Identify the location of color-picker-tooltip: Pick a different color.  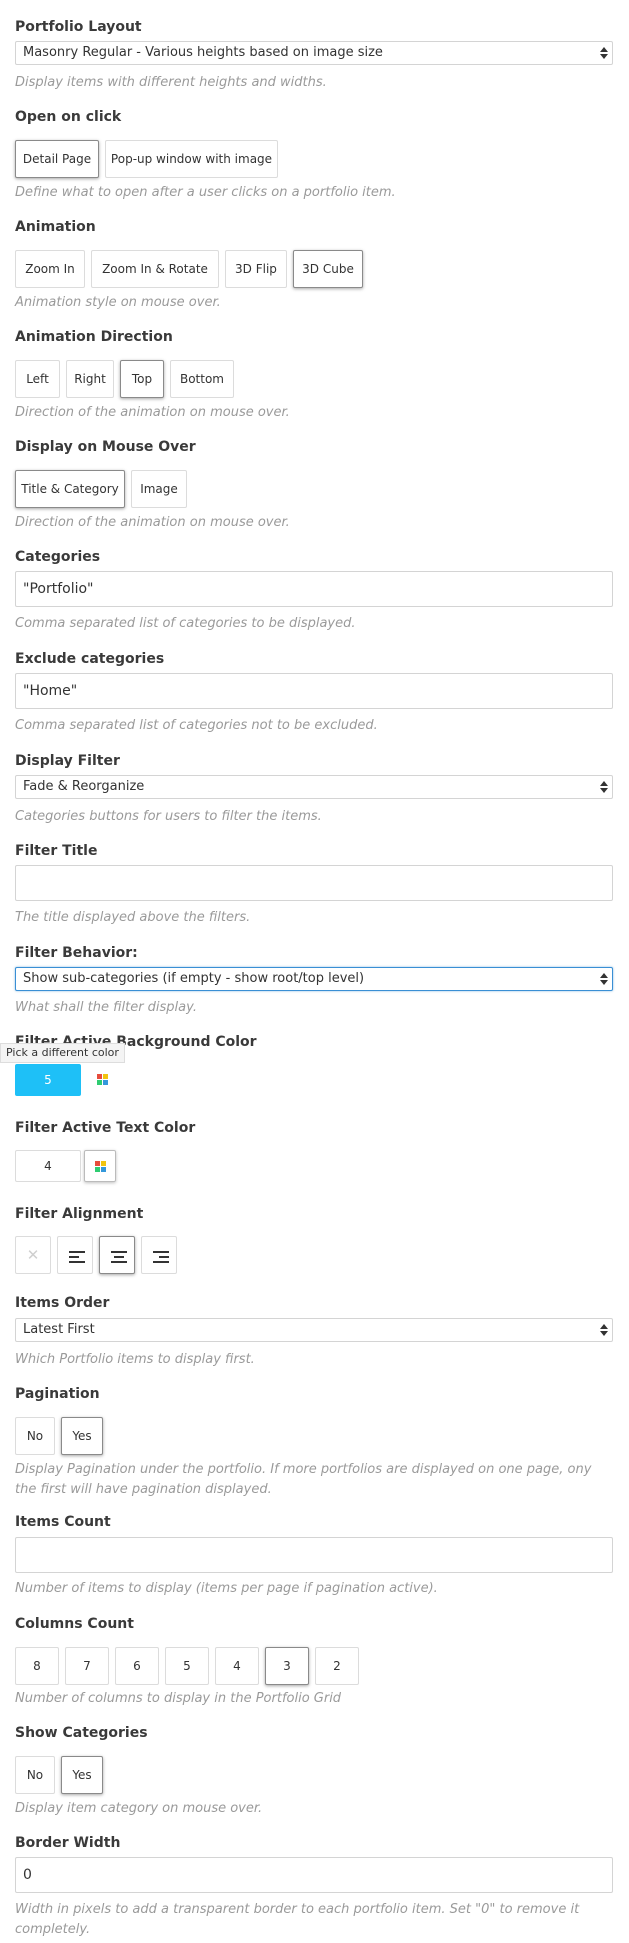
(62, 1053).